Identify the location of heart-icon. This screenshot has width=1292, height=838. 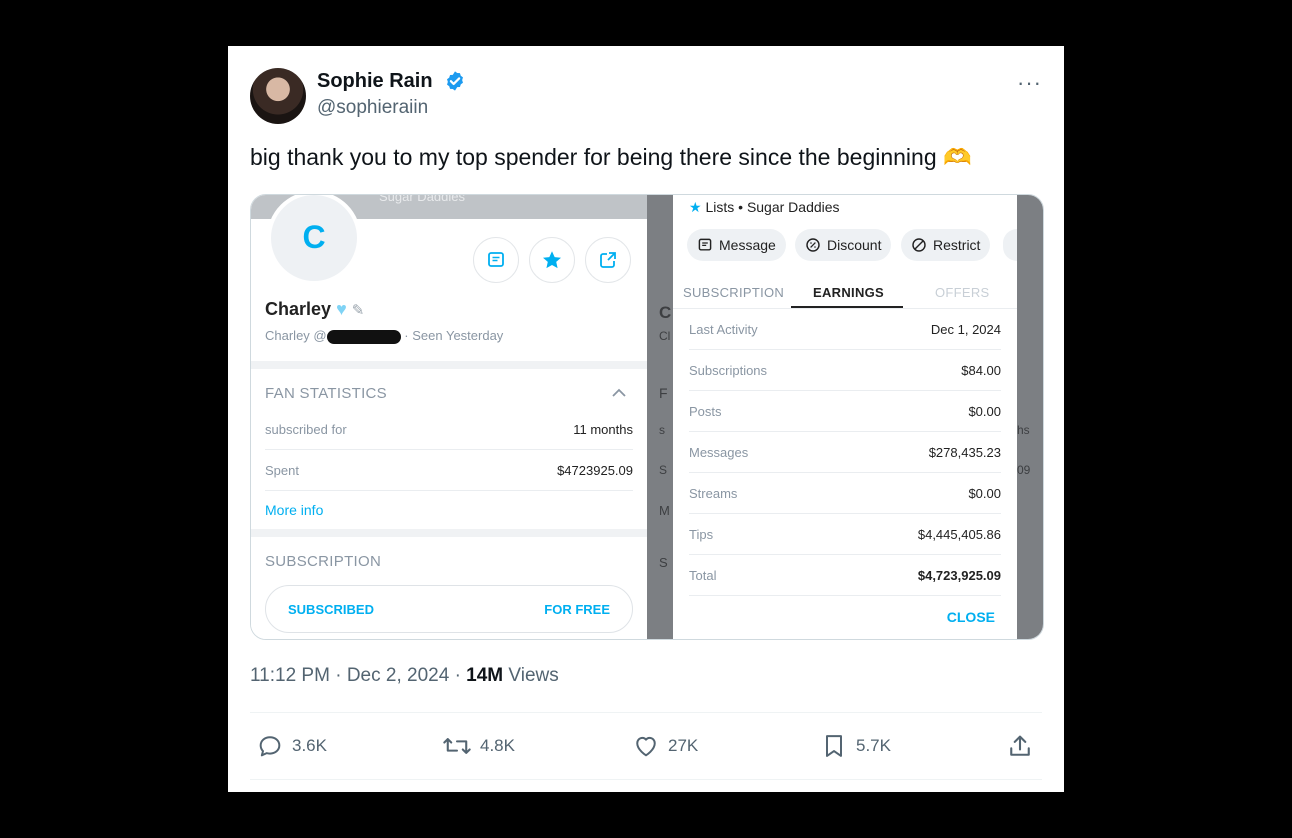
(646, 746).